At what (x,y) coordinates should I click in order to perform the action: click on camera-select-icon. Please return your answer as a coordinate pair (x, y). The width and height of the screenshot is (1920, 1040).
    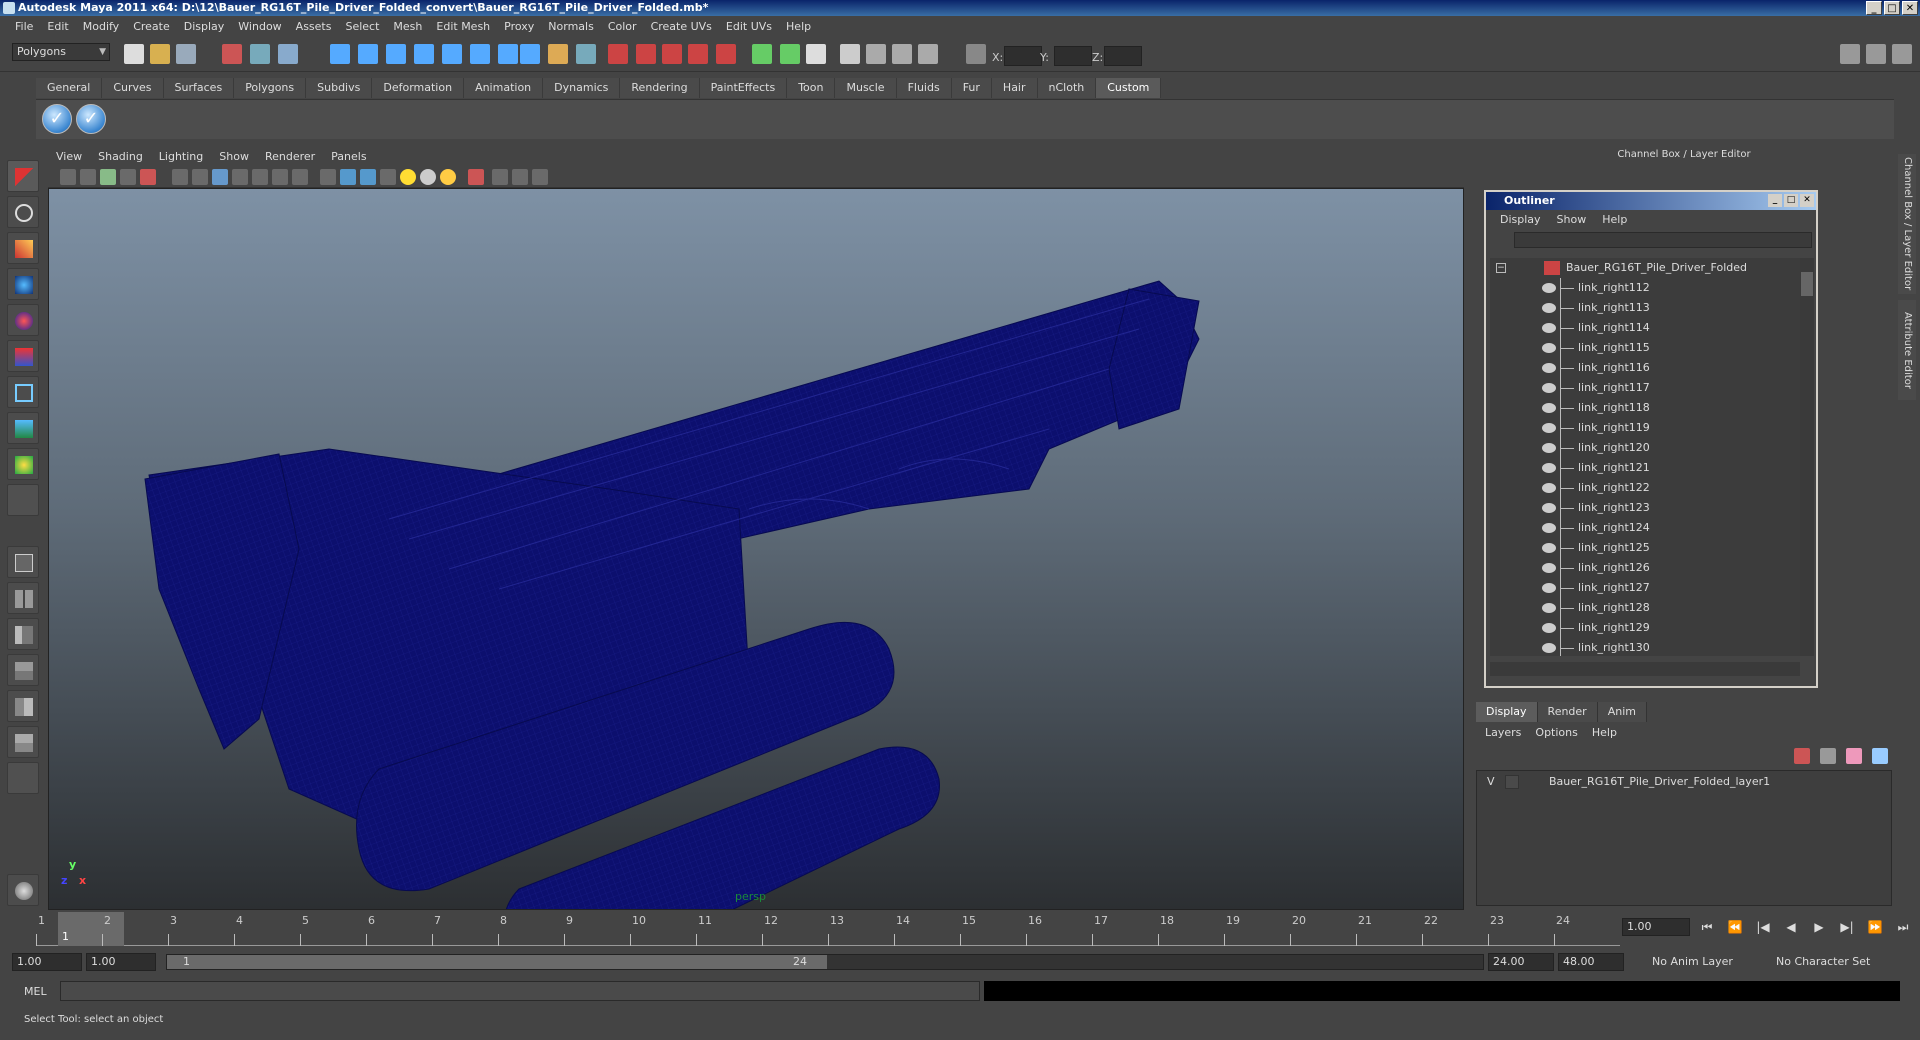
    Looking at the image, I should click on (68, 177).